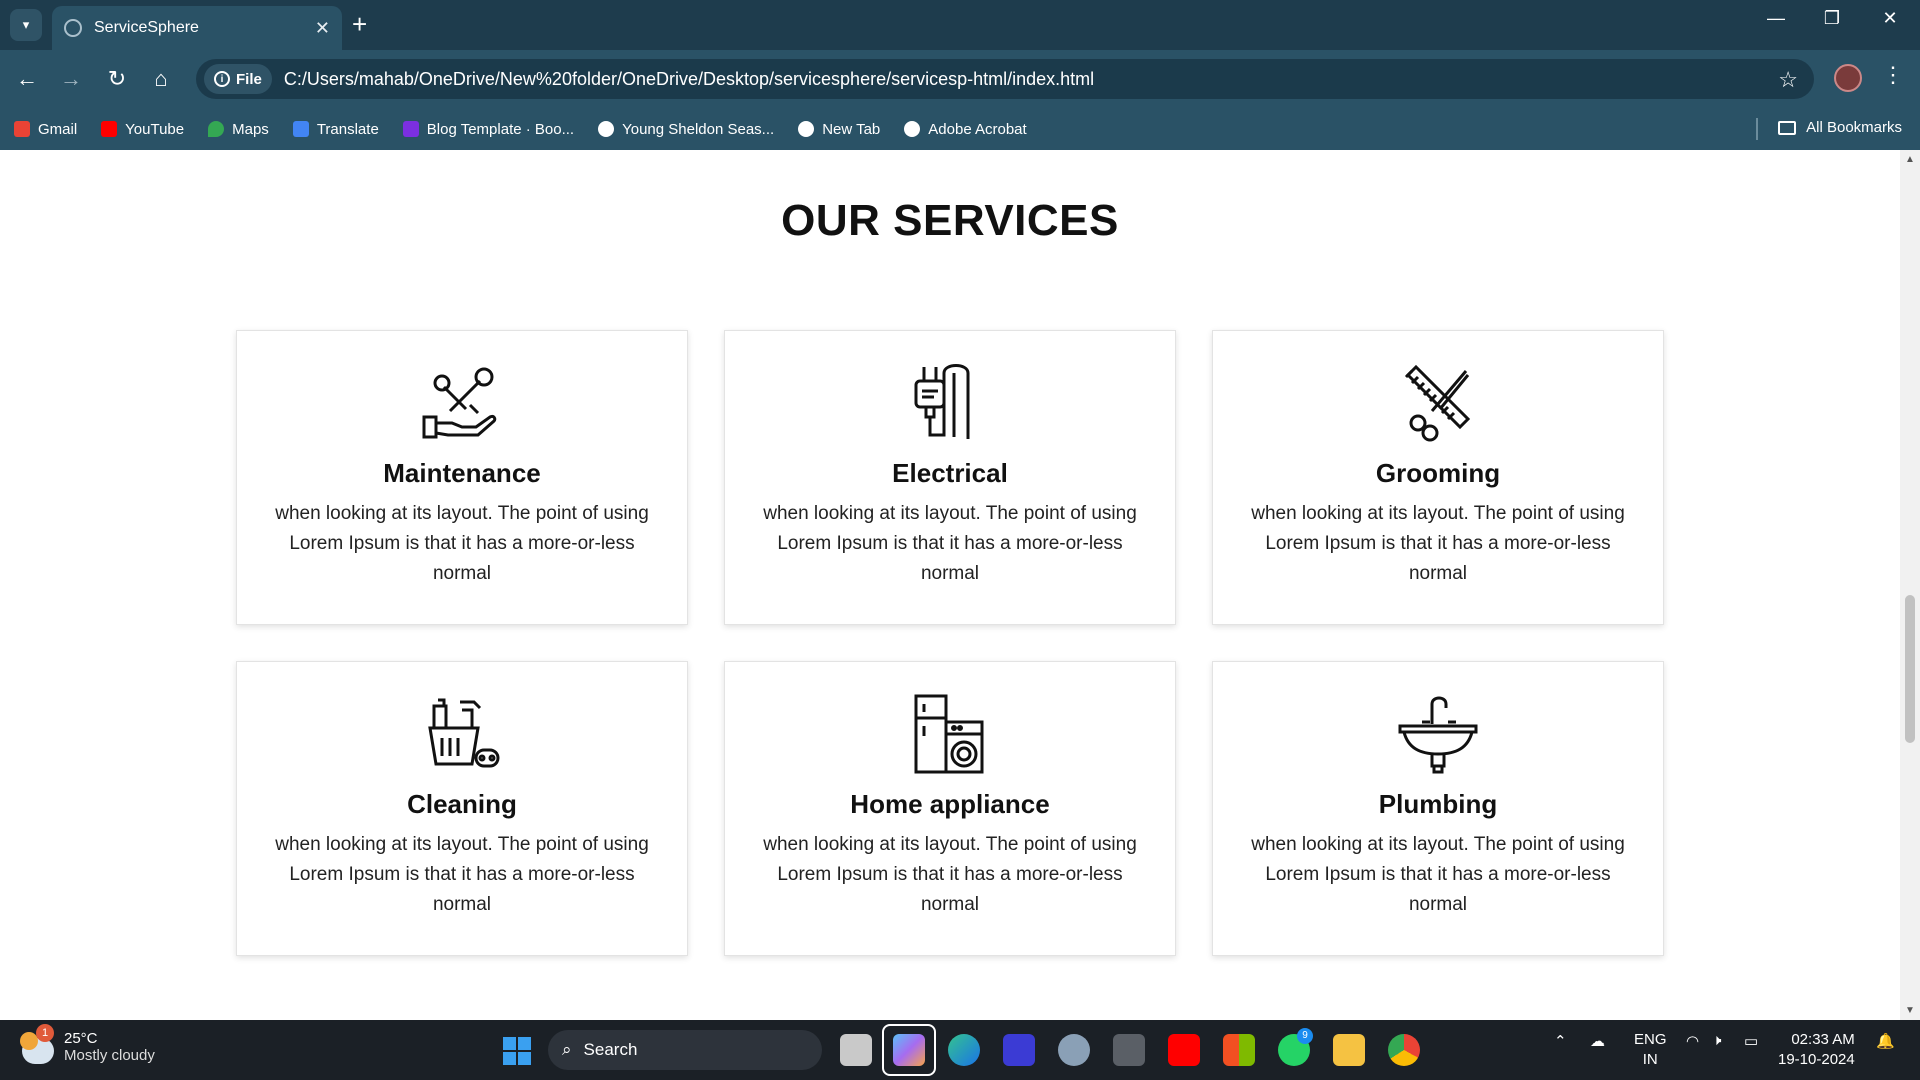 Image resolution: width=1920 pixels, height=1080 pixels. Describe the element at coordinates (462, 804) in the screenshot. I see `service-title: Cleaning` at that location.